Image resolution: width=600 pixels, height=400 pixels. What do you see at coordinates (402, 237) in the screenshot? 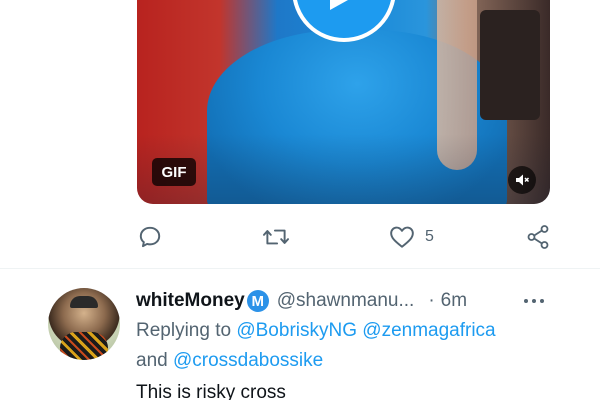
I see `heart-icon` at bounding box center [402, 237].